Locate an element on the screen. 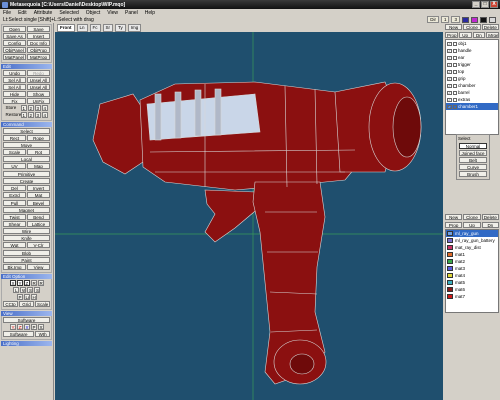  select-joined-face-button: Joined face is located at coordinates (473, 153).